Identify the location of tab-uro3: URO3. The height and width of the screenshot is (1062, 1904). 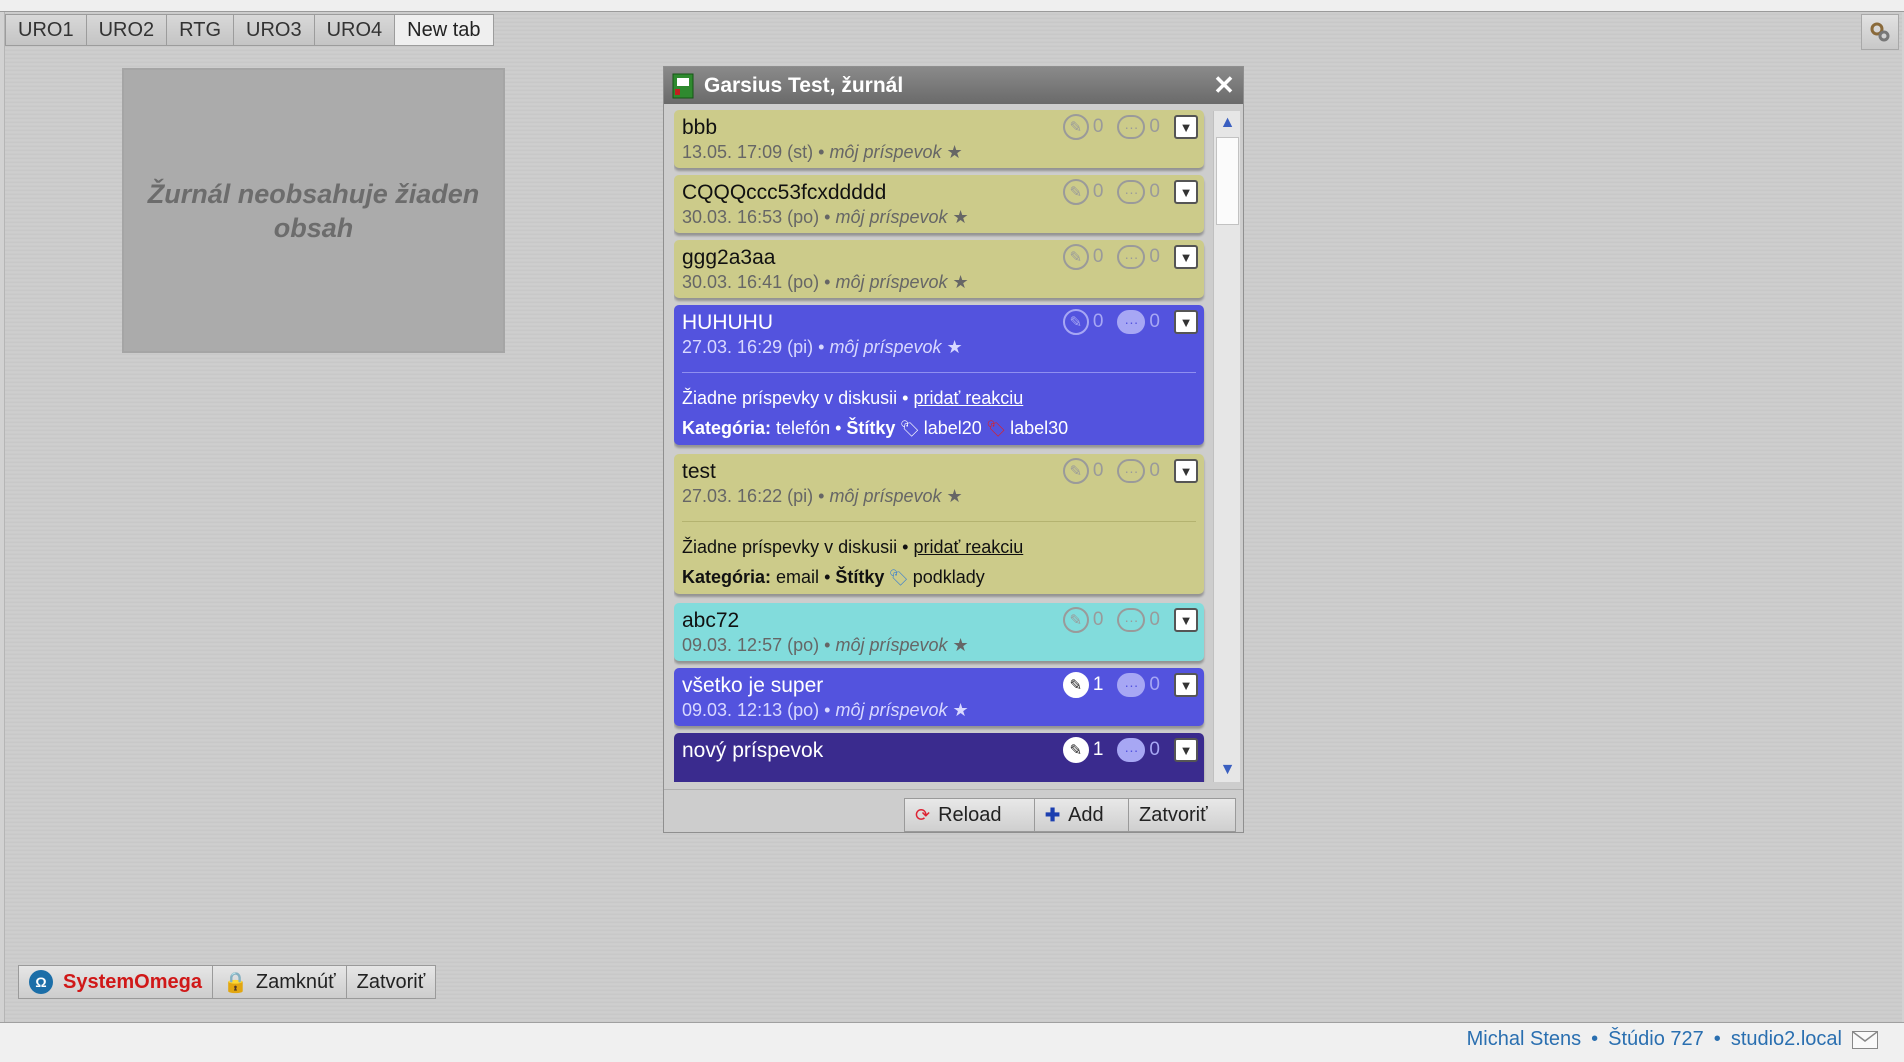
(274, 30).